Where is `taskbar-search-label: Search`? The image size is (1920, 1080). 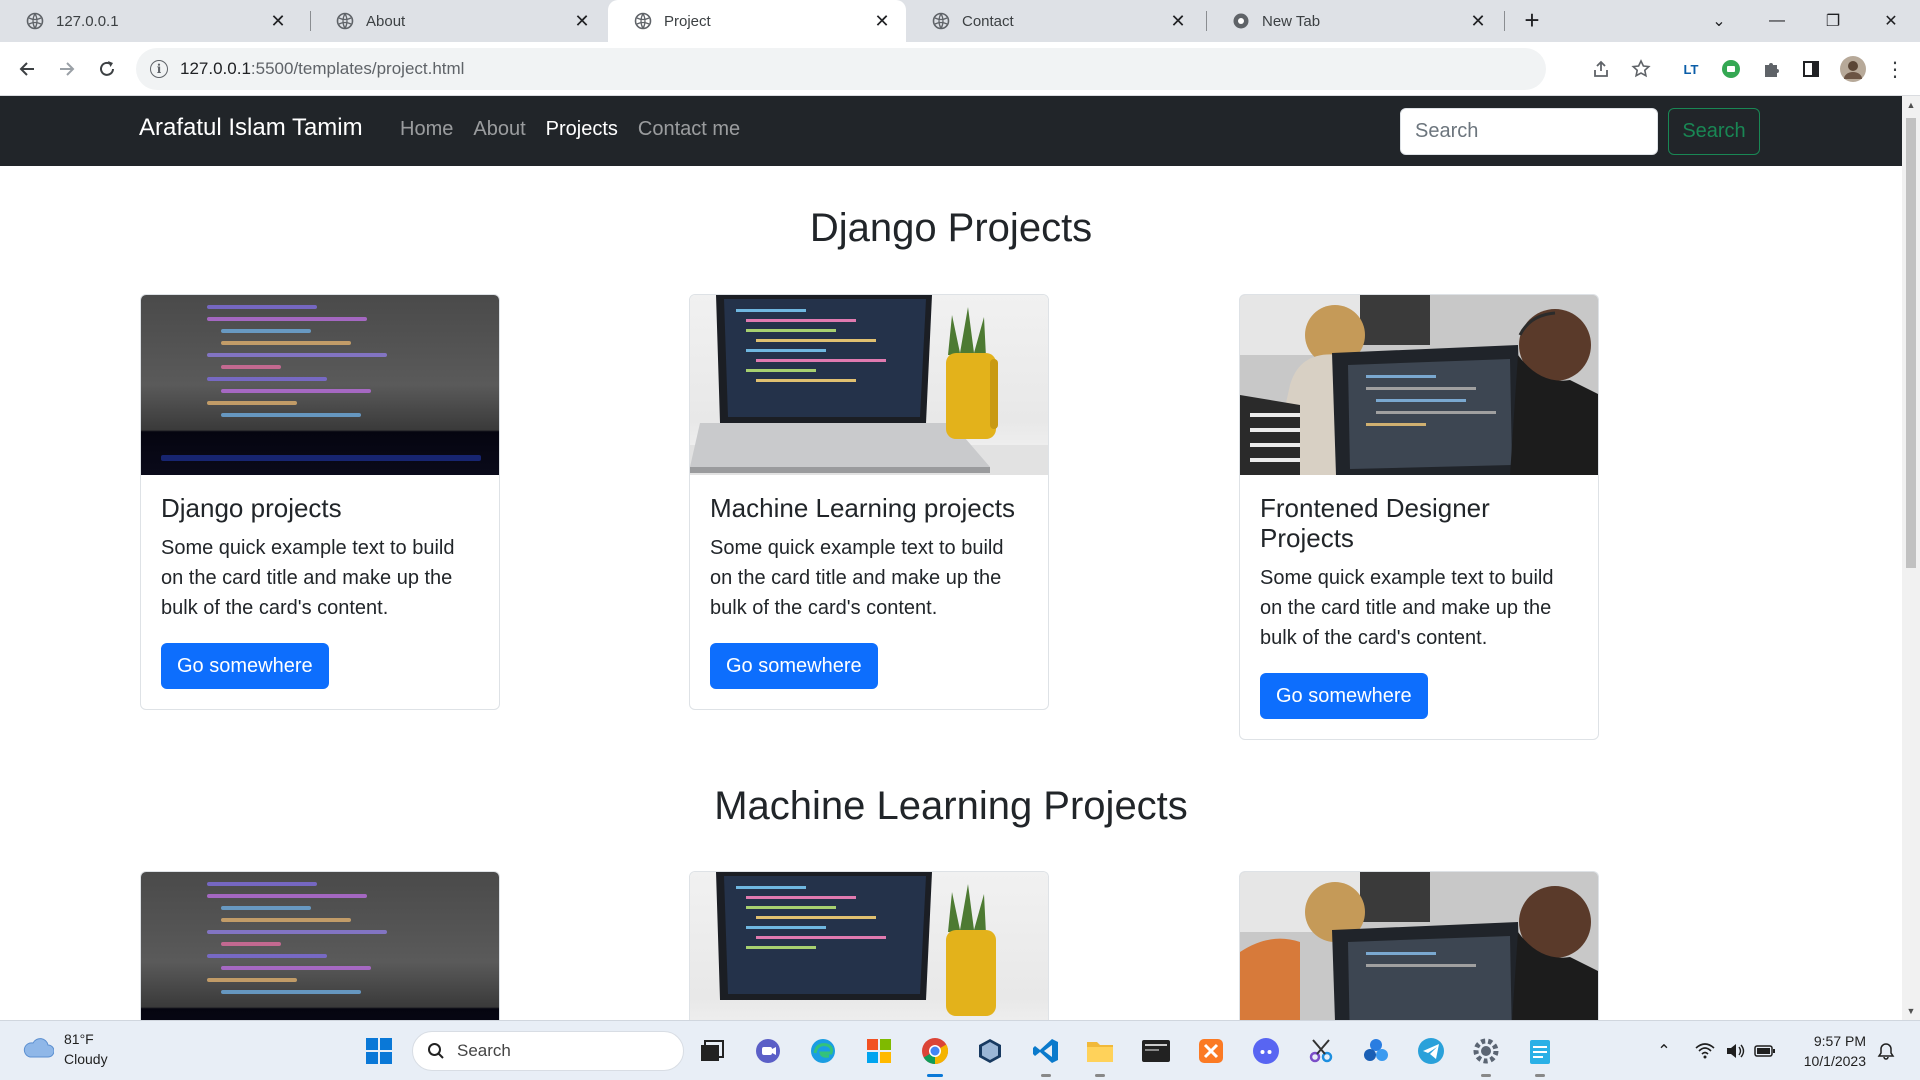 taskbar-search-label: Search is located at coordinates (484, 1050).